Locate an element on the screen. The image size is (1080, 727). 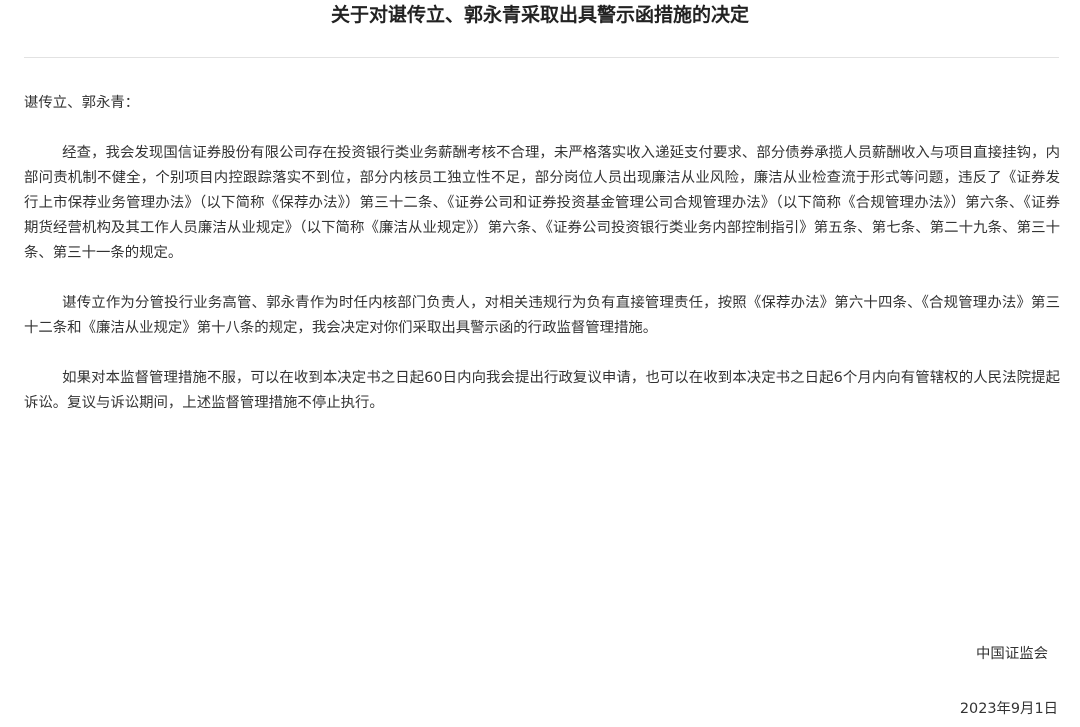
document-title: 关于对谌传立、郭永青采取出具警示函措施的决定 is located at coordinates (539, 15).